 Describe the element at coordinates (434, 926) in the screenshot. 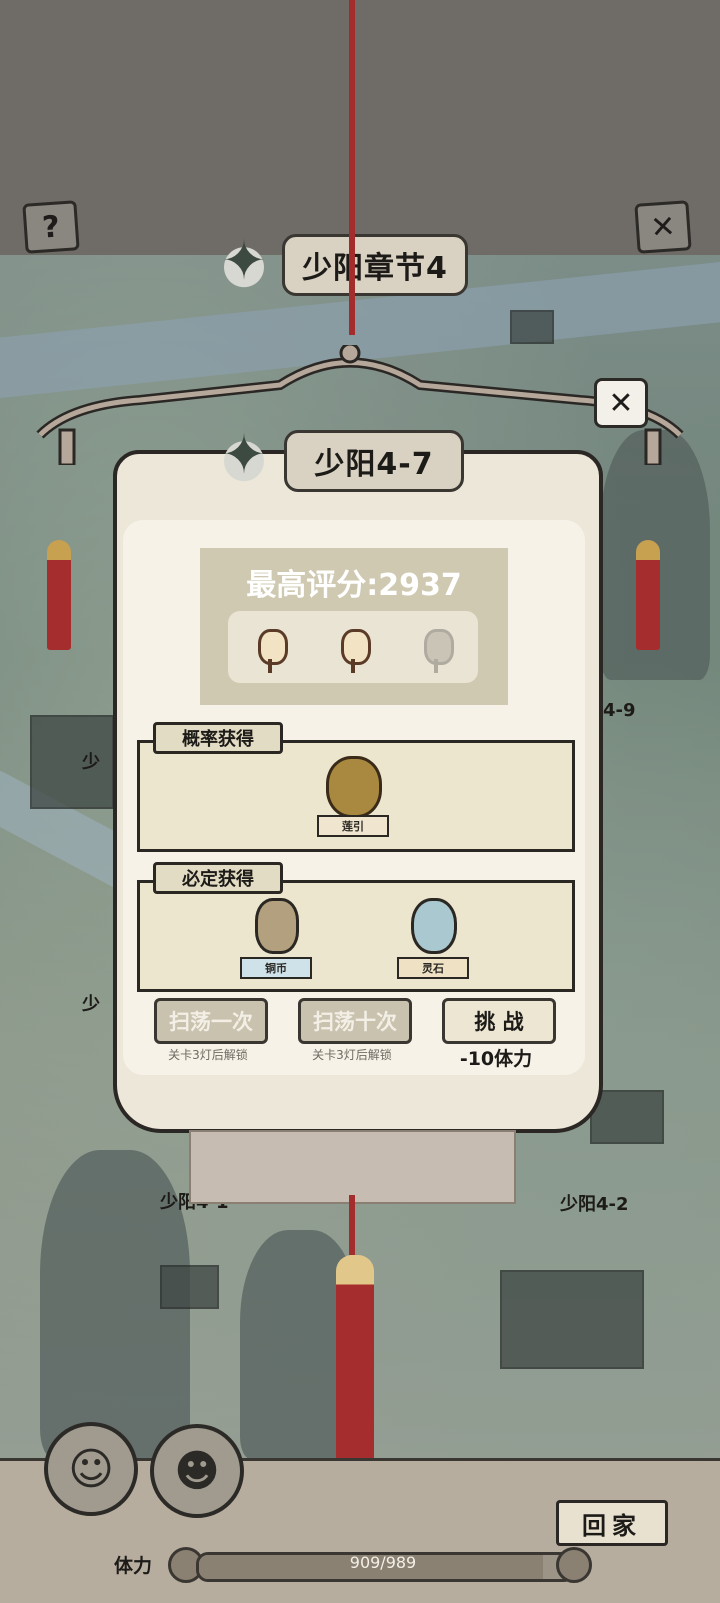

I see `spirit-stone-icon` at that location.